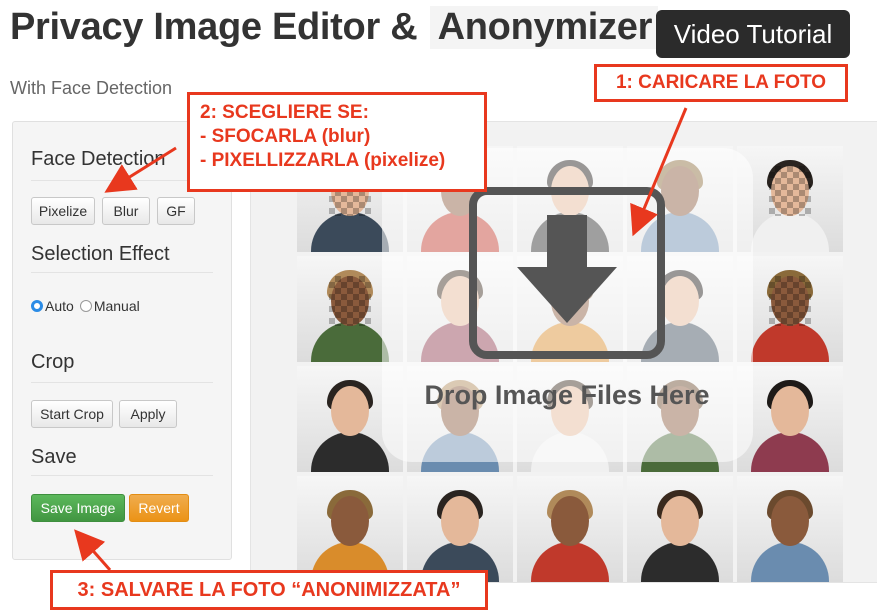 The image size is (877, 610). I want to click on page-title-part1: Privacy Image Editor &, so click(214, 27).